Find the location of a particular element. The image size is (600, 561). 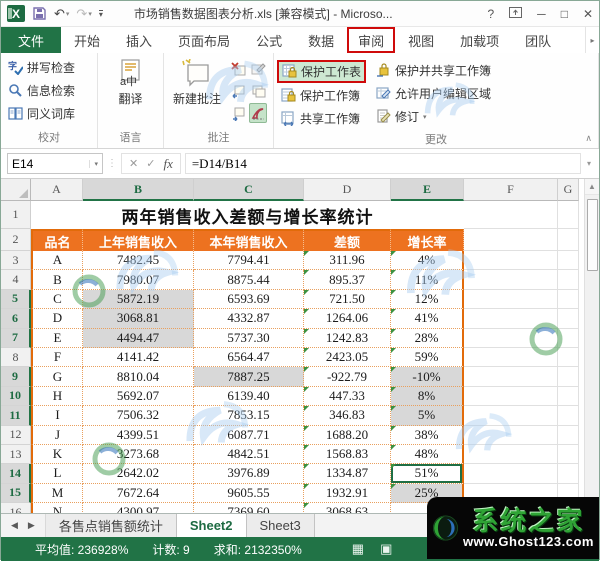

minimize-button: ─ is located at coordinates (541, 14).